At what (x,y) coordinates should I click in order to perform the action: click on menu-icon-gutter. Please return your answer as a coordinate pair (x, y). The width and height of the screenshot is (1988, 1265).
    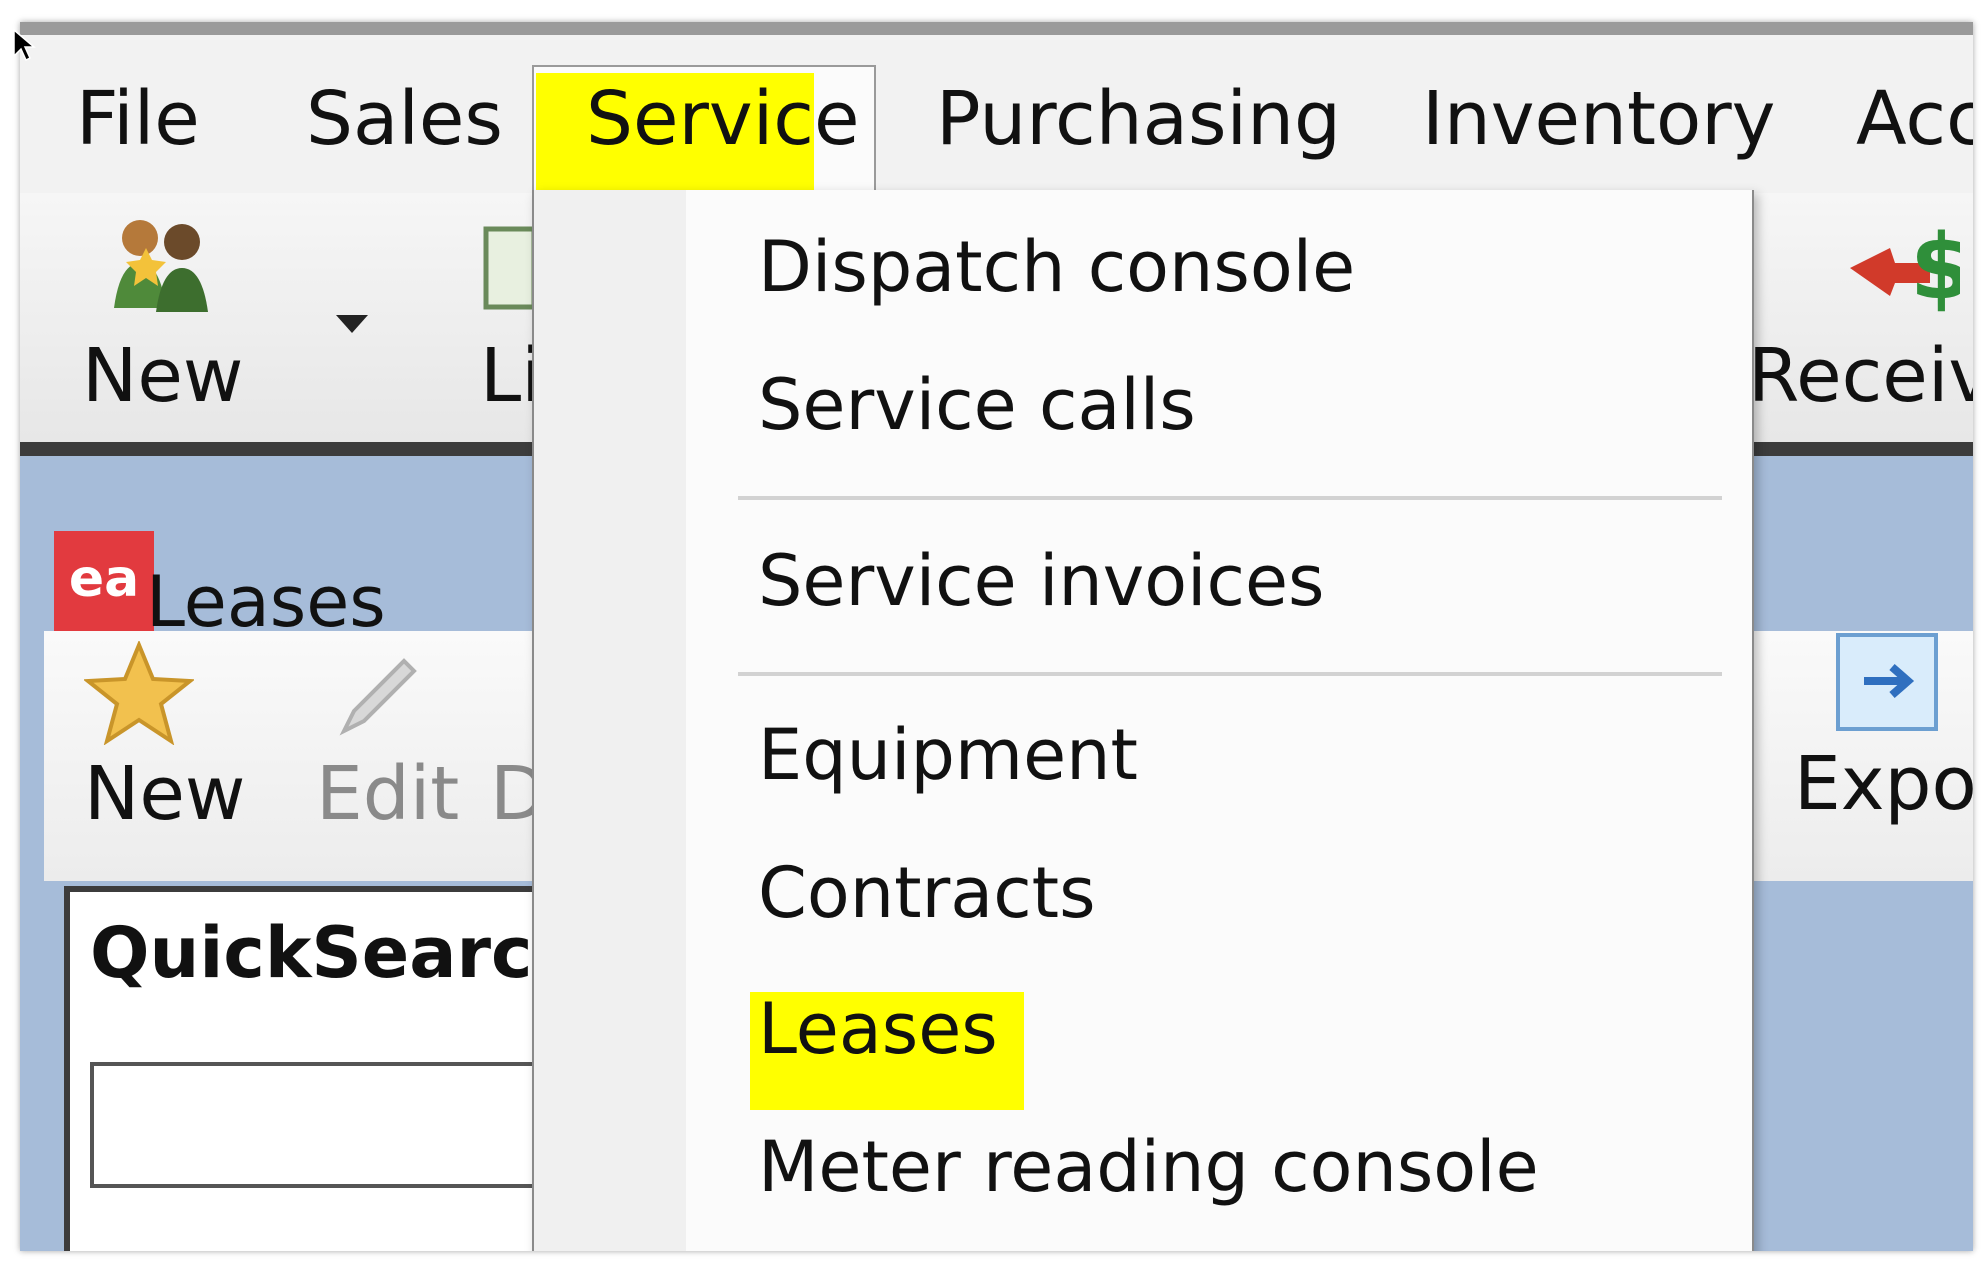
    Looking at the image, I should click on (610, 720).